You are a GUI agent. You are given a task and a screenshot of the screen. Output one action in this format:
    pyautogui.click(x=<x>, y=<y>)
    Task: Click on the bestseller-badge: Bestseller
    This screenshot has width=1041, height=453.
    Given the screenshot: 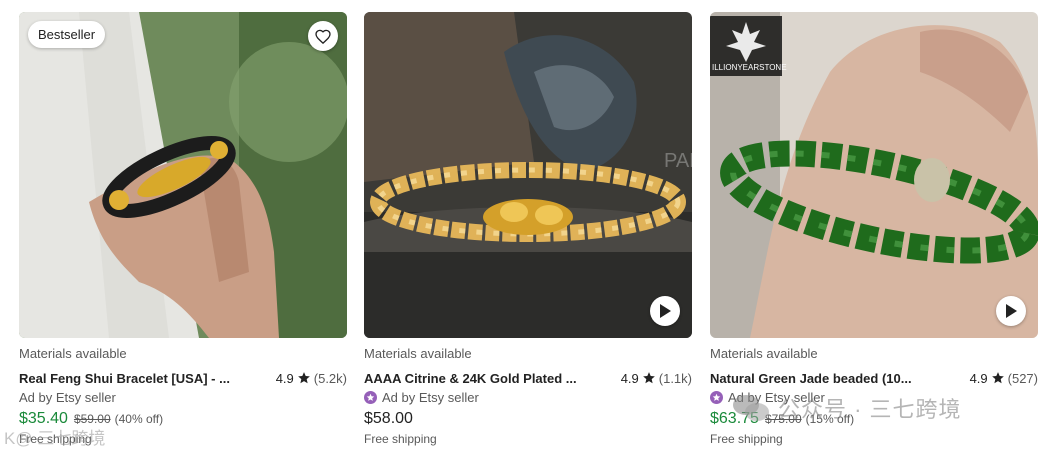 What is the action you would take?
    pyautogui.click(x=67, y=34)
    